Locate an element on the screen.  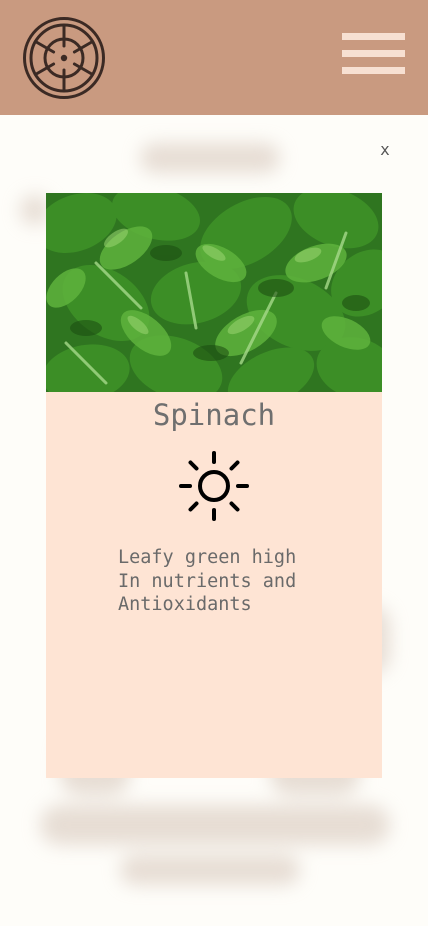
app-header is located at coordinates (214, 57).